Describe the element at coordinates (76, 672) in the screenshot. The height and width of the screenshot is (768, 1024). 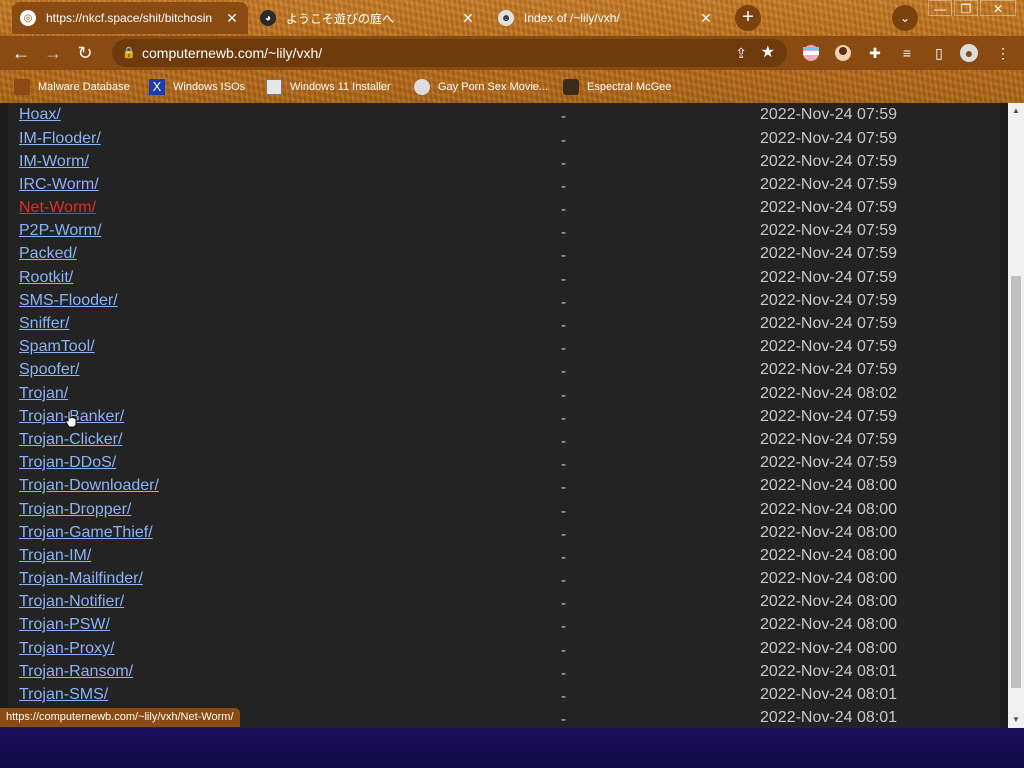
I see `directory-link: Trojan-Ransom/` at that location.